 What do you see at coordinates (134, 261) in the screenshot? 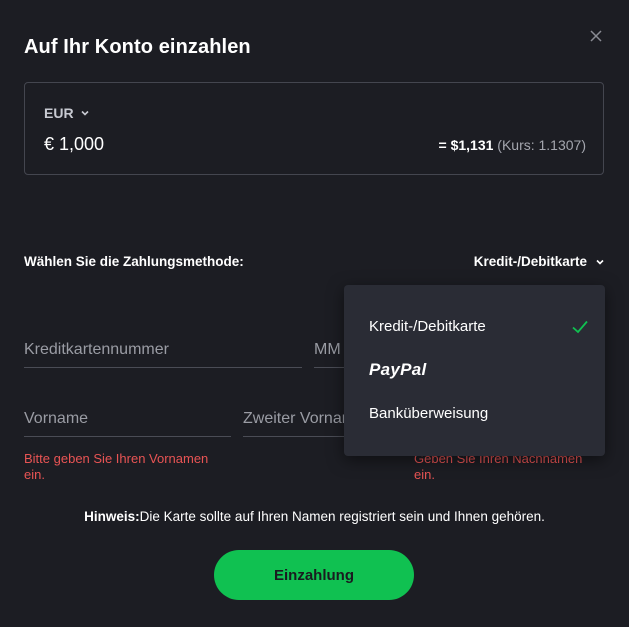
I see `payment-method-label: Wählen Sie die Zahlungsmethode:` at bounding box center [134, 261].